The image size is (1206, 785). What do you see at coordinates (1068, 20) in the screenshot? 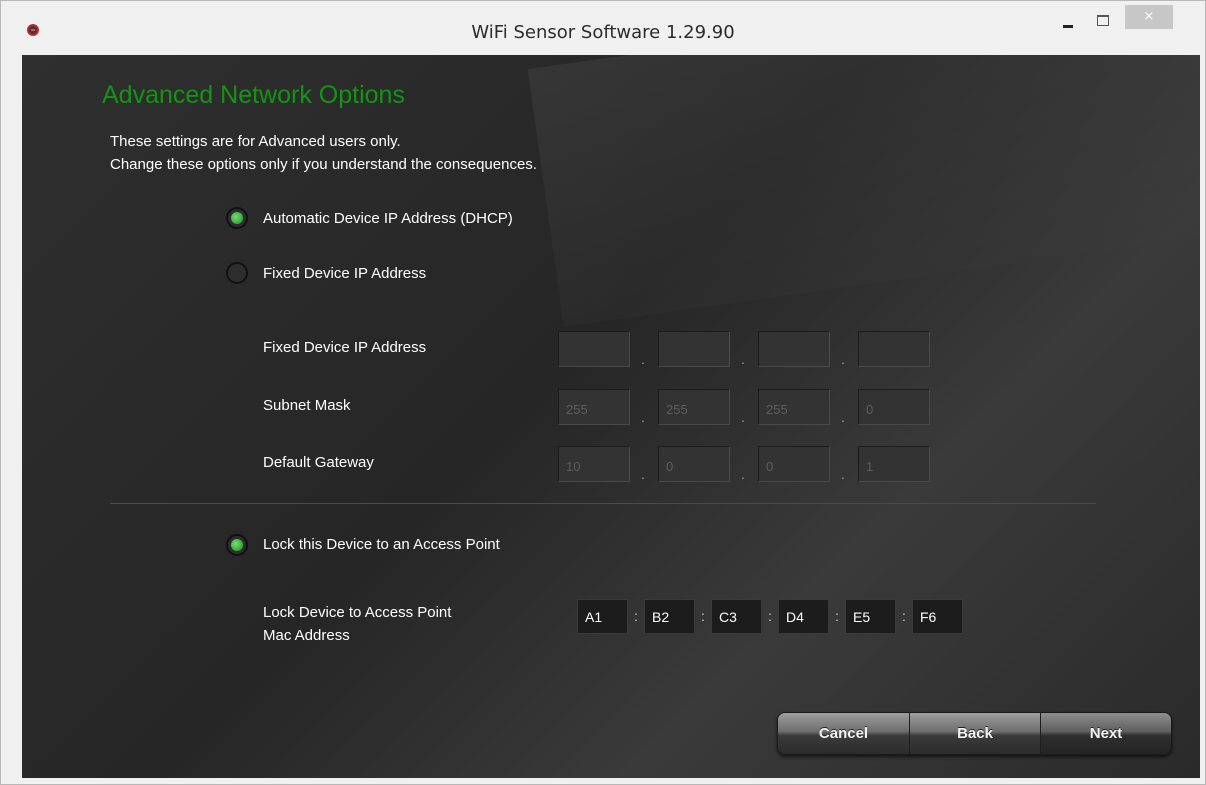
I see `minimize-button` at bounding box center [1068, 20].